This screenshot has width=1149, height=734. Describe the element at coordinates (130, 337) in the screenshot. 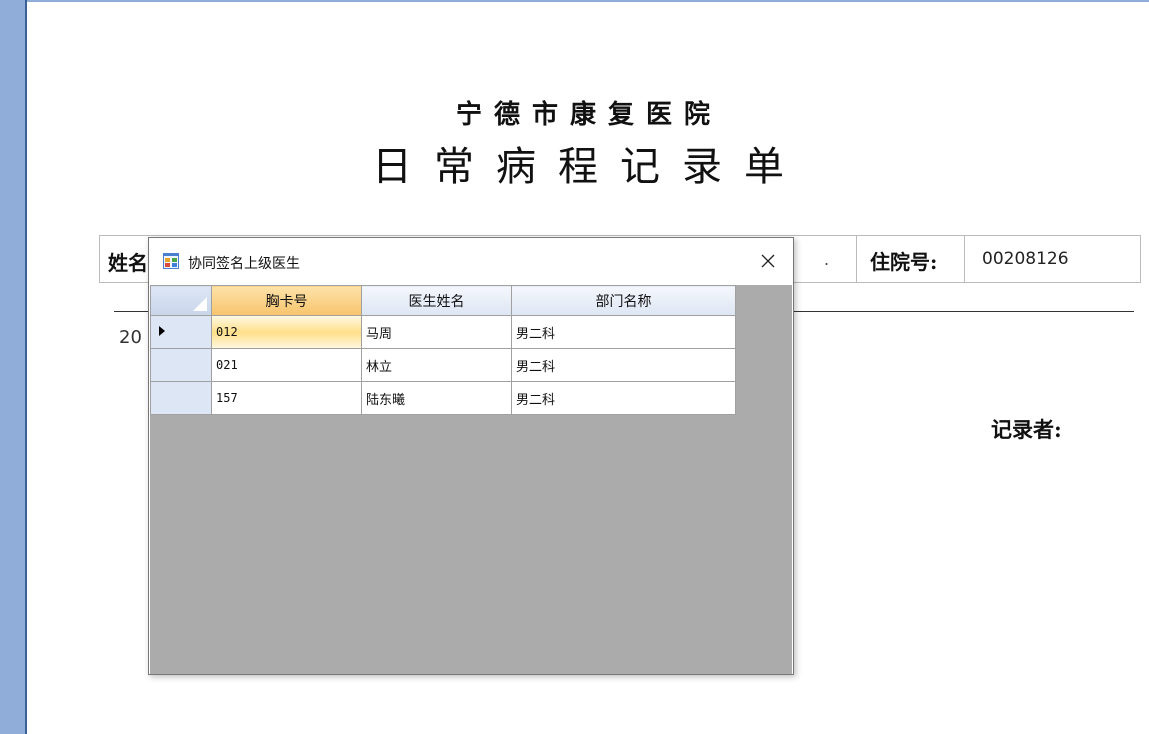

I see `record-date: 20` at that location.